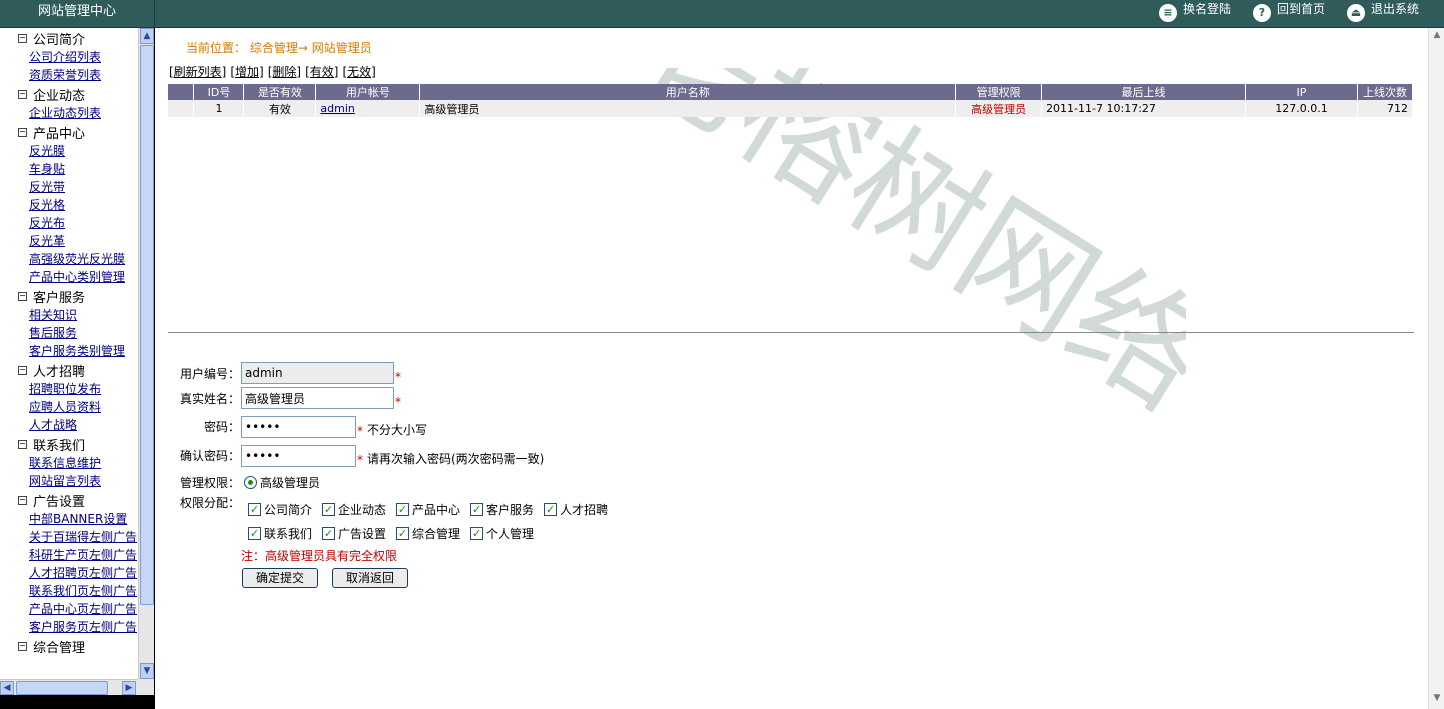 The width and height of the screenshot is (1444, 709). I want to click on logout-icon: ⏏, so click(1356, 13).